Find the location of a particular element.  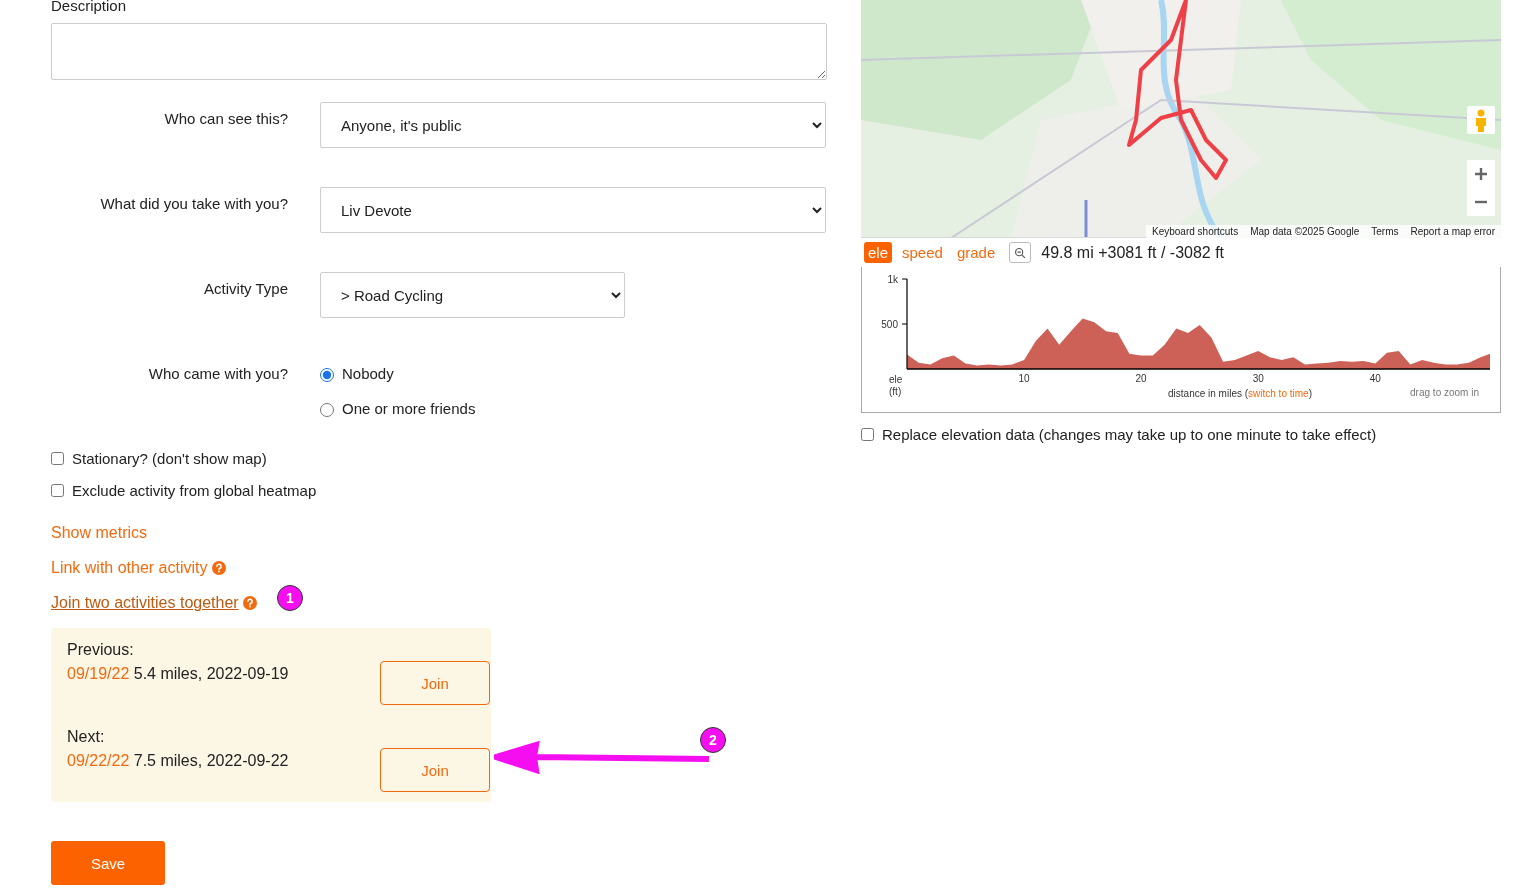

tick-label: 1k is located at coordinates (892, 279).